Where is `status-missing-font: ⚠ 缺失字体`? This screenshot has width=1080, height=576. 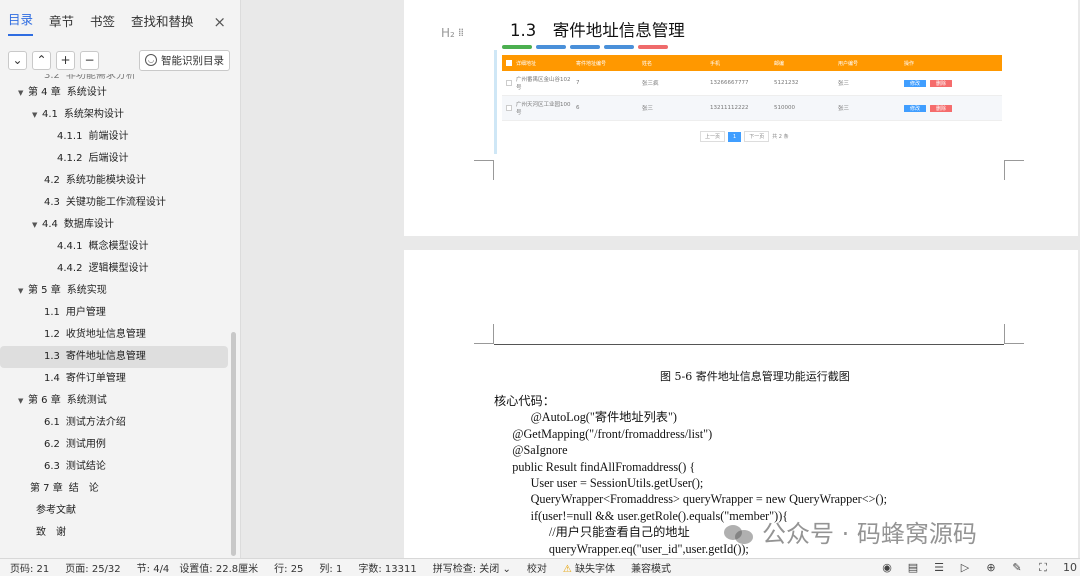 status-missing-font: ⚠ 缺失字体 is located at coordinates (589, 567).